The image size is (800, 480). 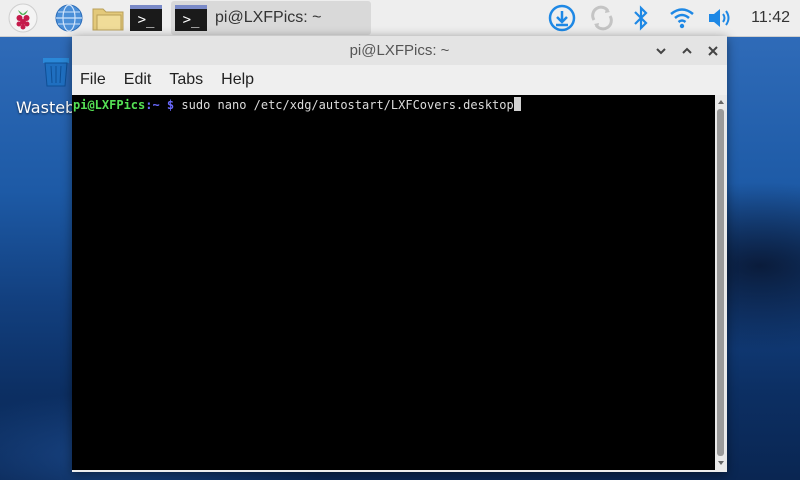 What do you see at coordinates (237, 80) in the screenshot?
I see `menu-help: Help` at bounding box center [237, 80].